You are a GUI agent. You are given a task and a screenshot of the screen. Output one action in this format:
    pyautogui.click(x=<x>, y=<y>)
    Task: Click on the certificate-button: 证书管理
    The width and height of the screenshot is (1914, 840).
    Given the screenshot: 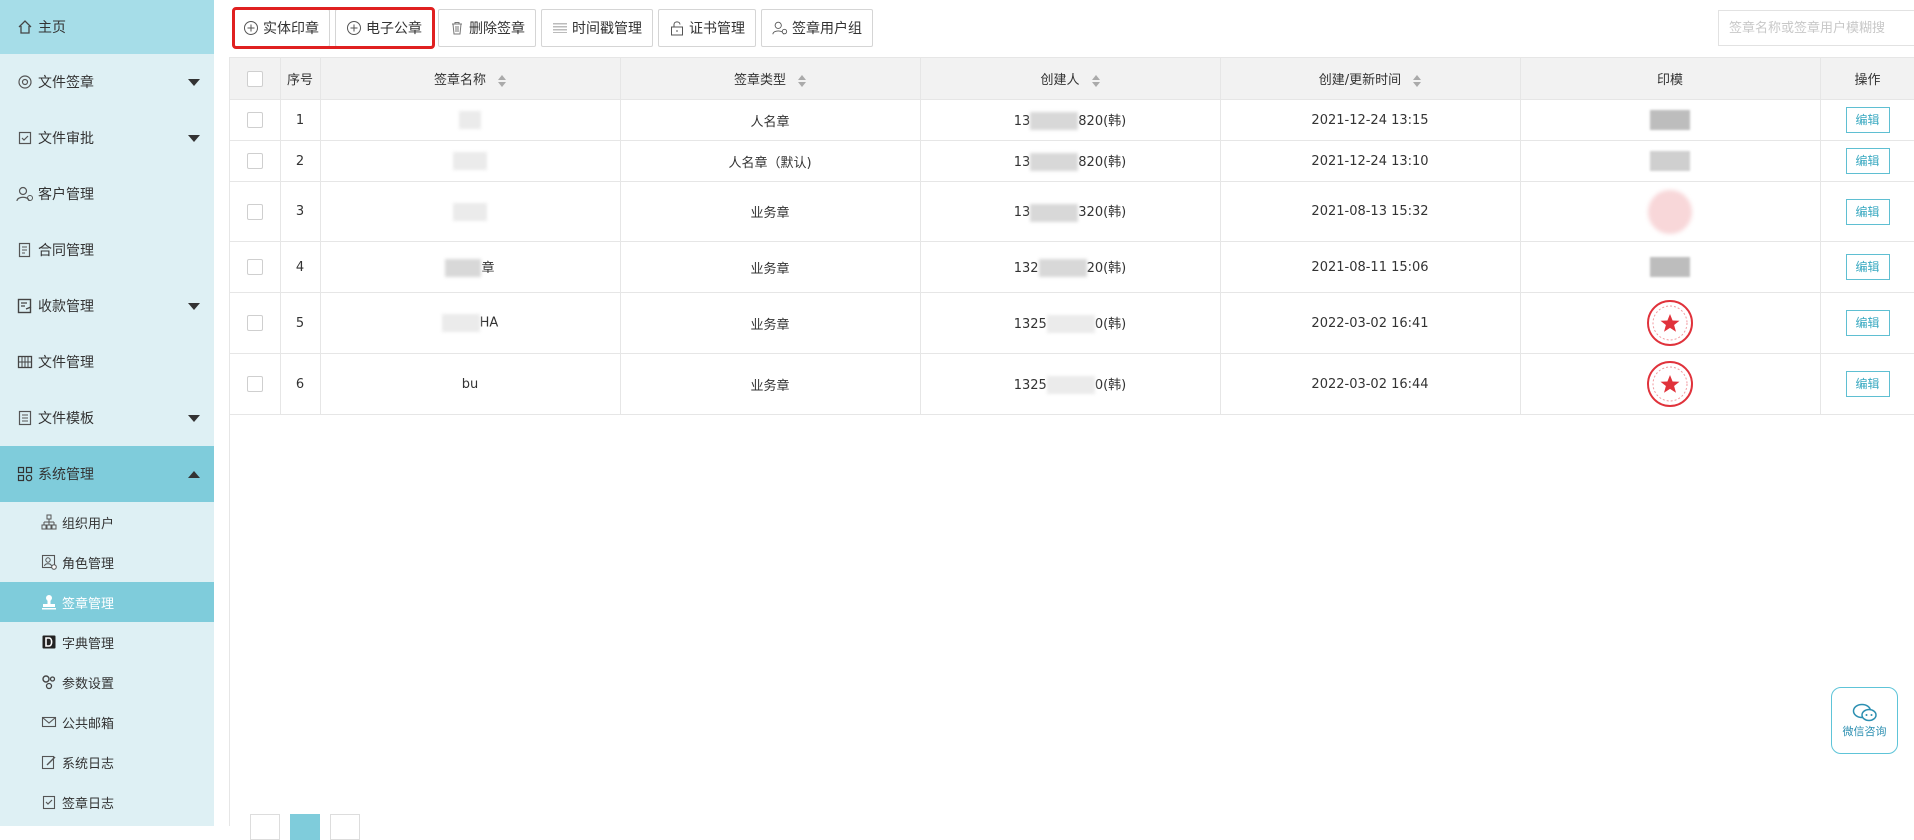 What is the action you would take?
    pyautogui.click(x=707, y=28)
    